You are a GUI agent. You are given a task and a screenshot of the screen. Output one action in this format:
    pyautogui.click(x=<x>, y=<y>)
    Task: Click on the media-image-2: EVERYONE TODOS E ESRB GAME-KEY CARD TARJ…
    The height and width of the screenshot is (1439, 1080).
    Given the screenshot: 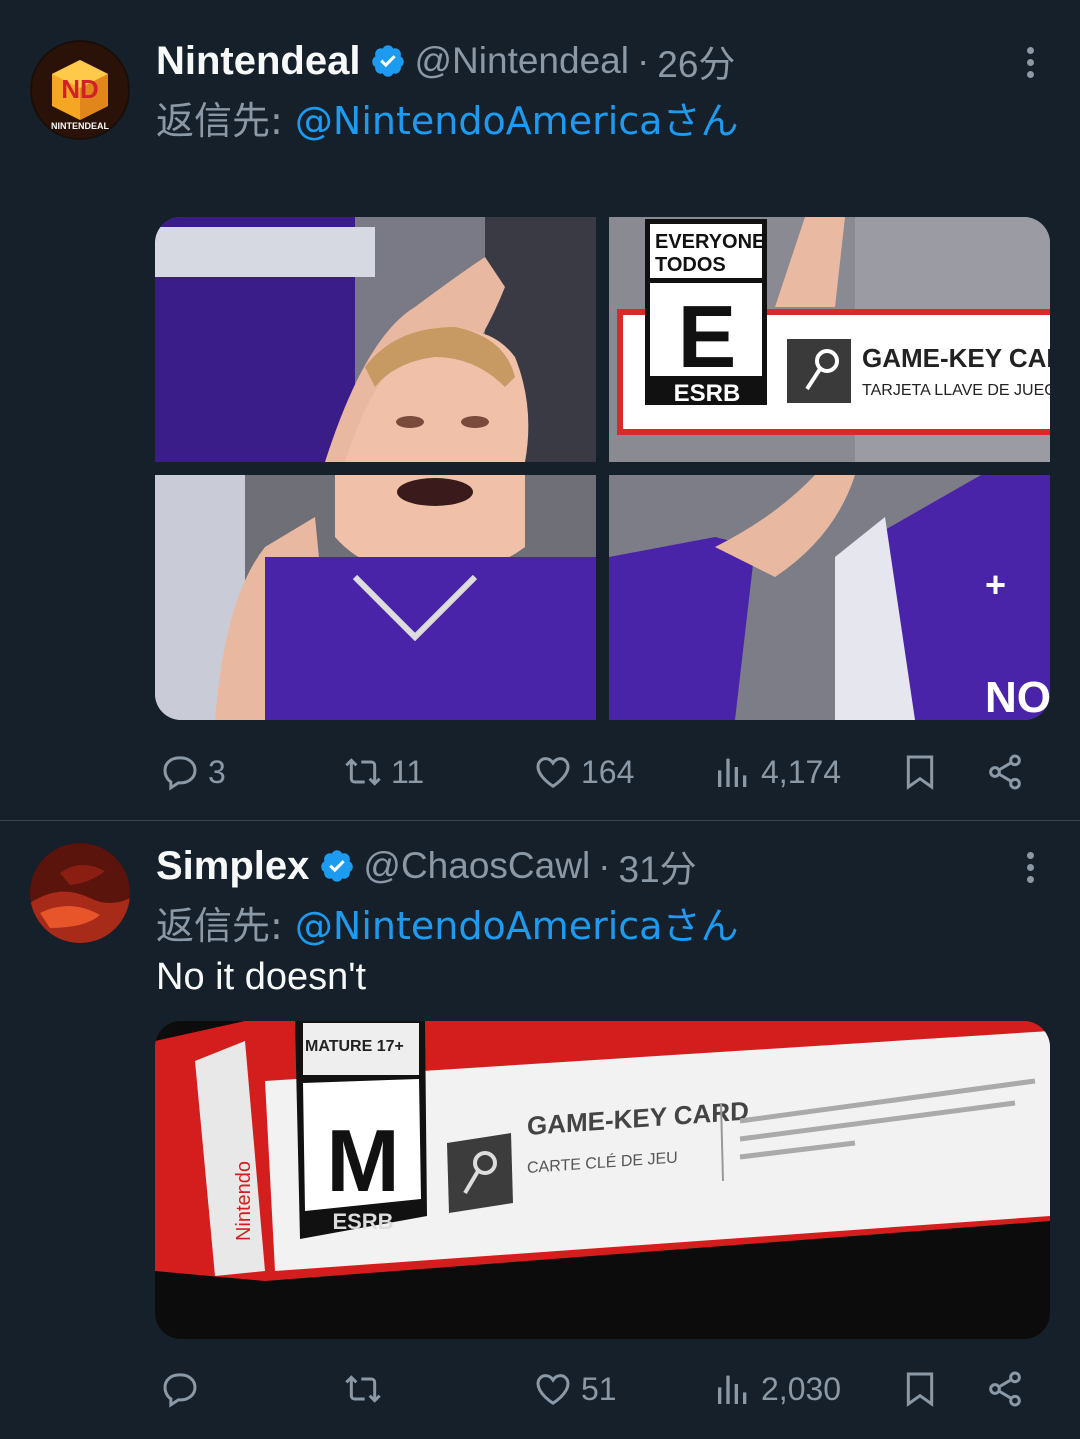 What is the action you would take?
    pyautogui.click(x=829, y=339)
    